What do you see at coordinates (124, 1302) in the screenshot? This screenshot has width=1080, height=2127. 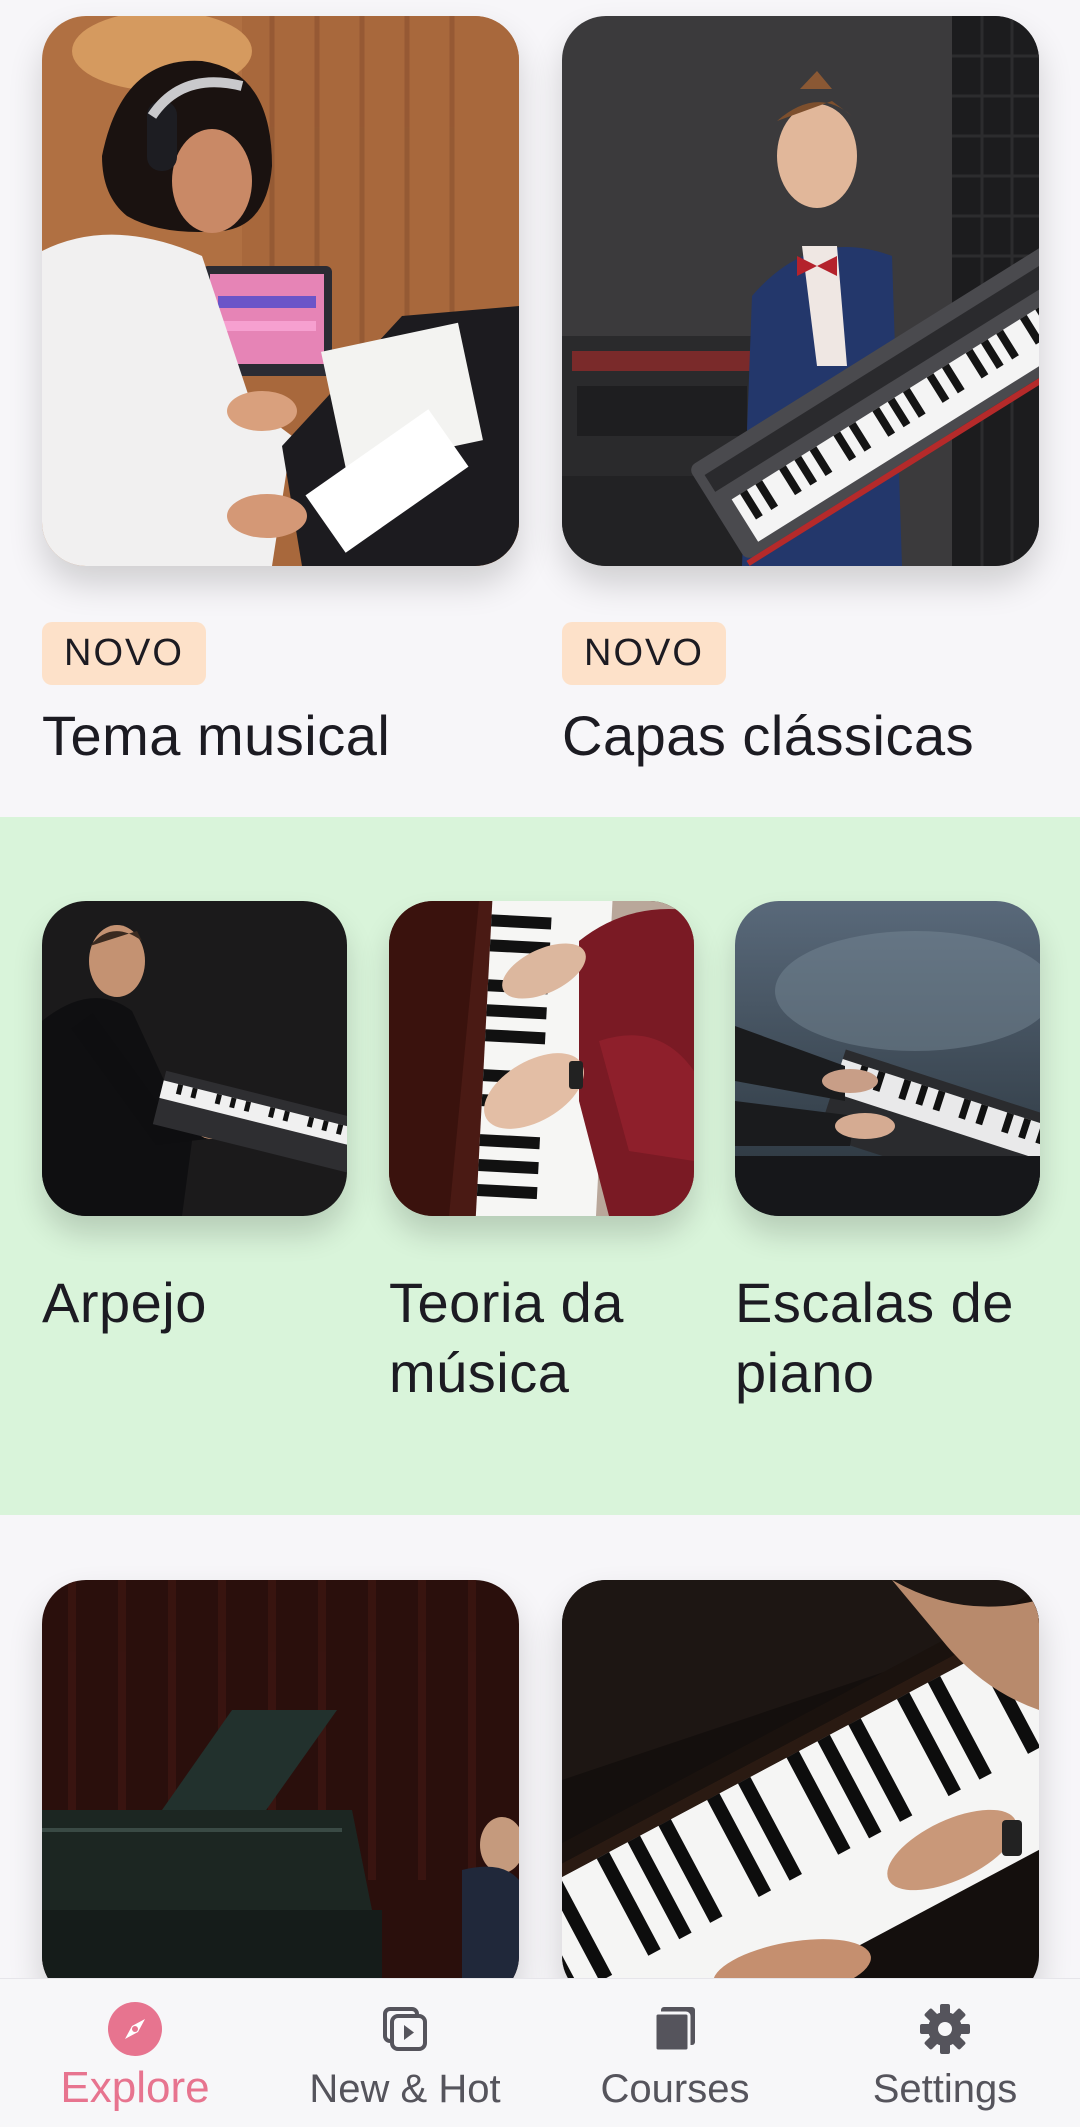 I see `card-title: Arpejo` at bounding box center [124, 1302].